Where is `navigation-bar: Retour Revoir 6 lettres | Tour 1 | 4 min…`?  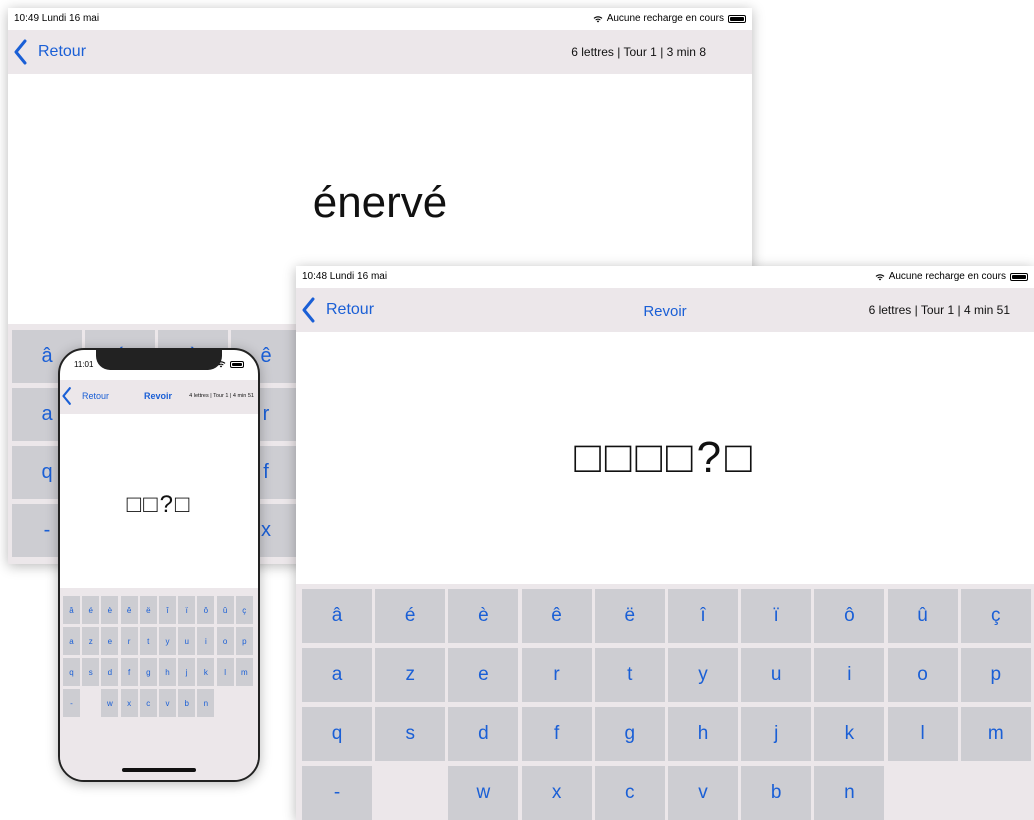
navigation-bar: Retour Revoir 6 lettres | Tour 1 | 4 min… is located at coordinates (665, 310).